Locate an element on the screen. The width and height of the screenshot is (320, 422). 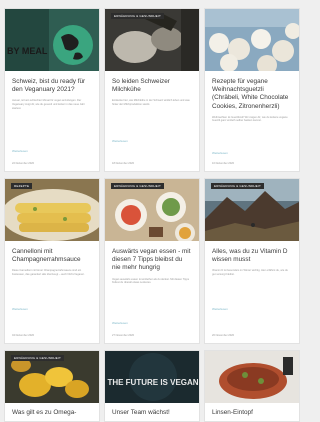
article-date: 04 Dezember 2020 is located at coordinates (23, 335).